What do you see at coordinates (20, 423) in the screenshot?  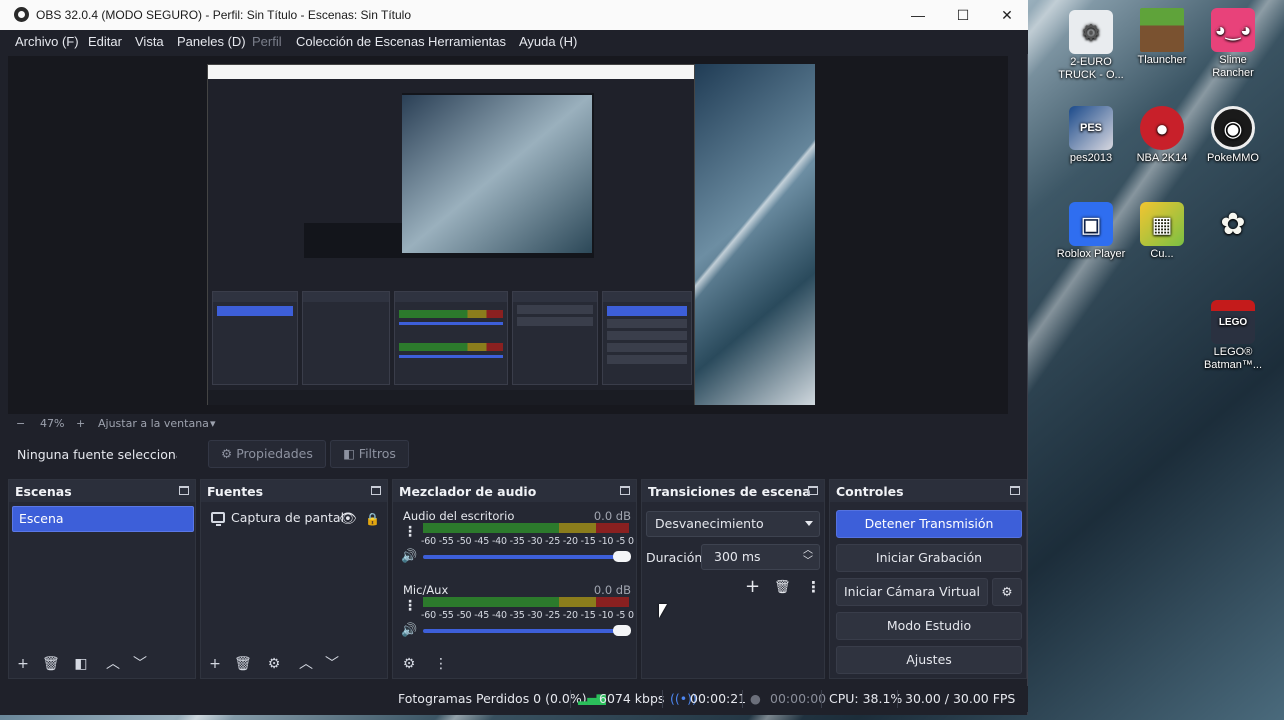 I see `zoom-out-button: −` at bounding box center [20, 423].